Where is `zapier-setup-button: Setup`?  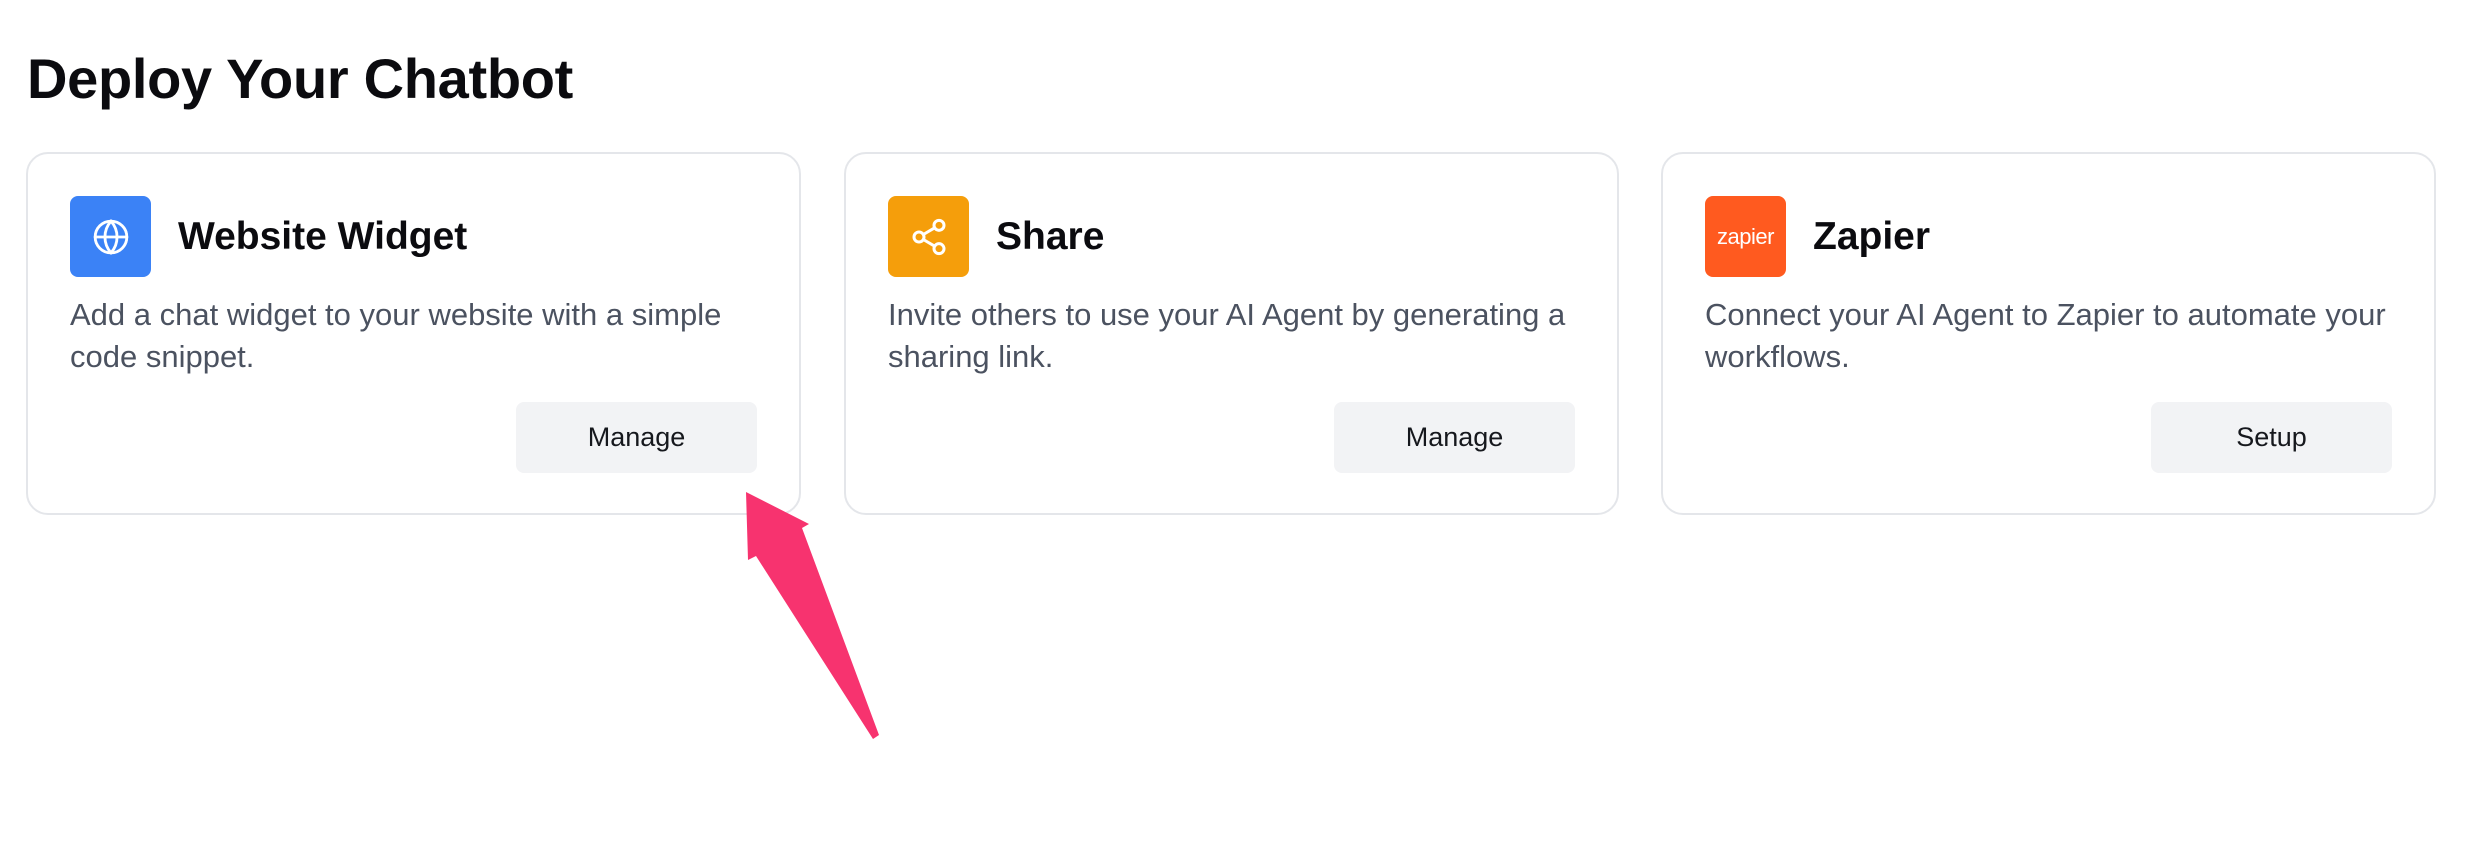
zapier-setup-button: Setup is located at coordinates (2271, 437).